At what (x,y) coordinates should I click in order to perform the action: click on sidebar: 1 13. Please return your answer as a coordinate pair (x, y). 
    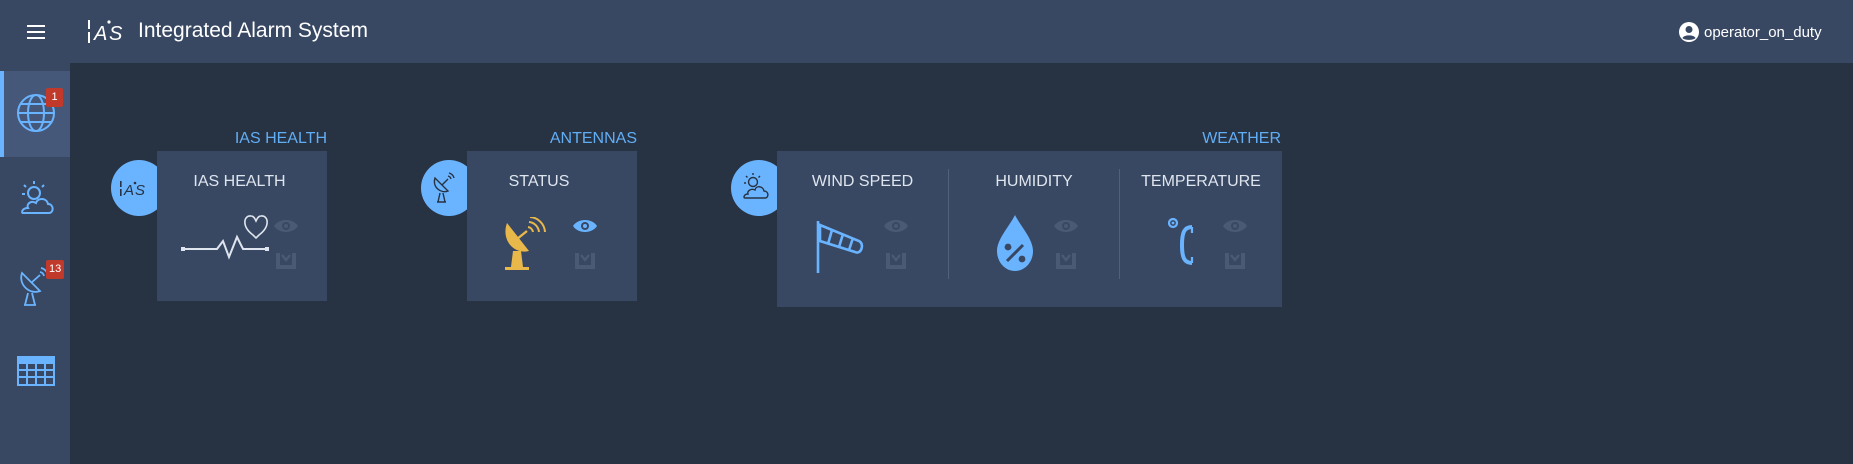
    Looking at the image, I should click on (35, 263).